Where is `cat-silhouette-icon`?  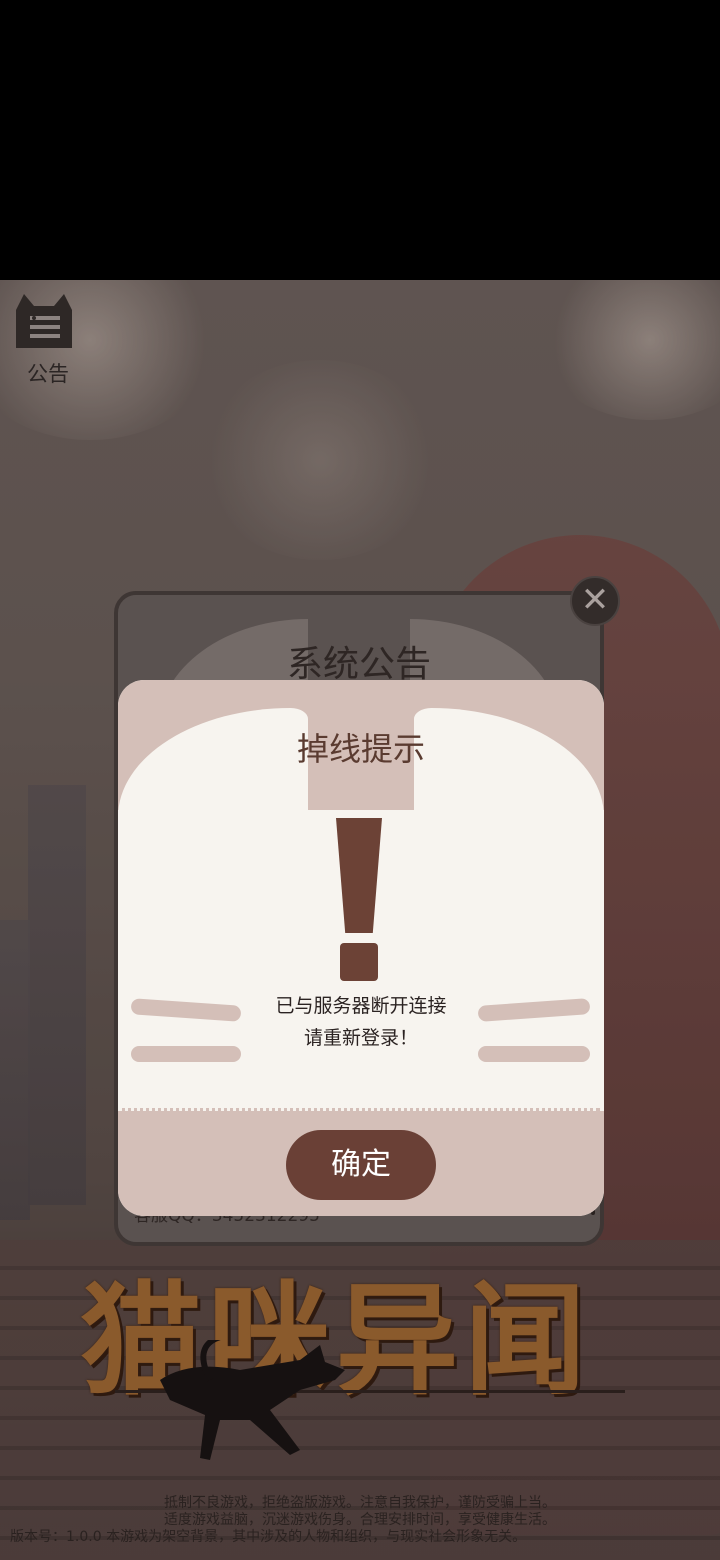
cat-silhouette-icon is located at coordinates (252, 1400).